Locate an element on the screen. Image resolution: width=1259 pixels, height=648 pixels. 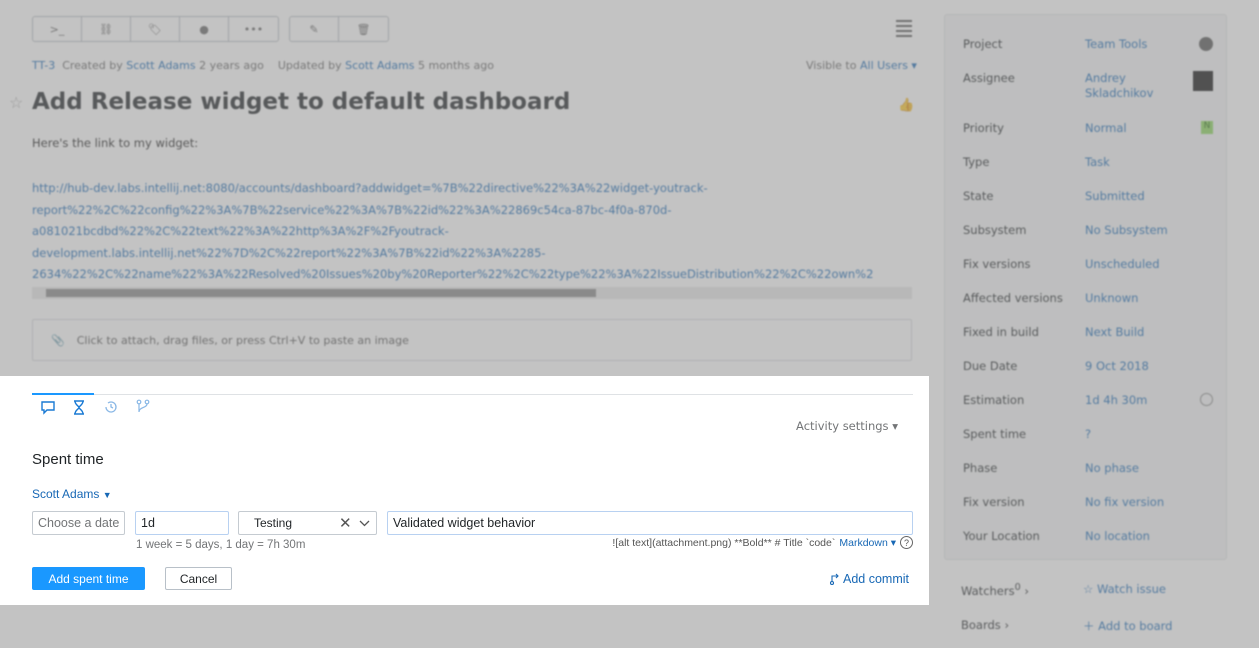
toolbar-group-edit: ✎ 🗑 is located at coordinates (339, 29).